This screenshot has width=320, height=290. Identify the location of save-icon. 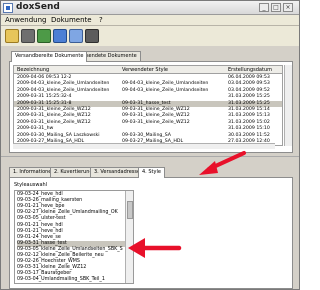
(92, 36).